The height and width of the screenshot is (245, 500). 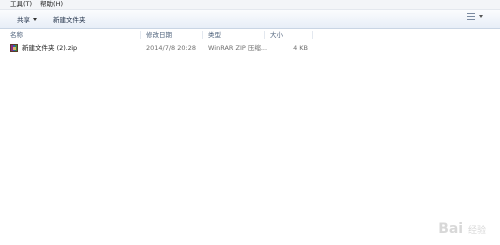 What do you see at coordinates (250, 5) in the screenshot?
I see `menu-bar: 工具(T) 帮助(H)` at bounding box center [250, 5].